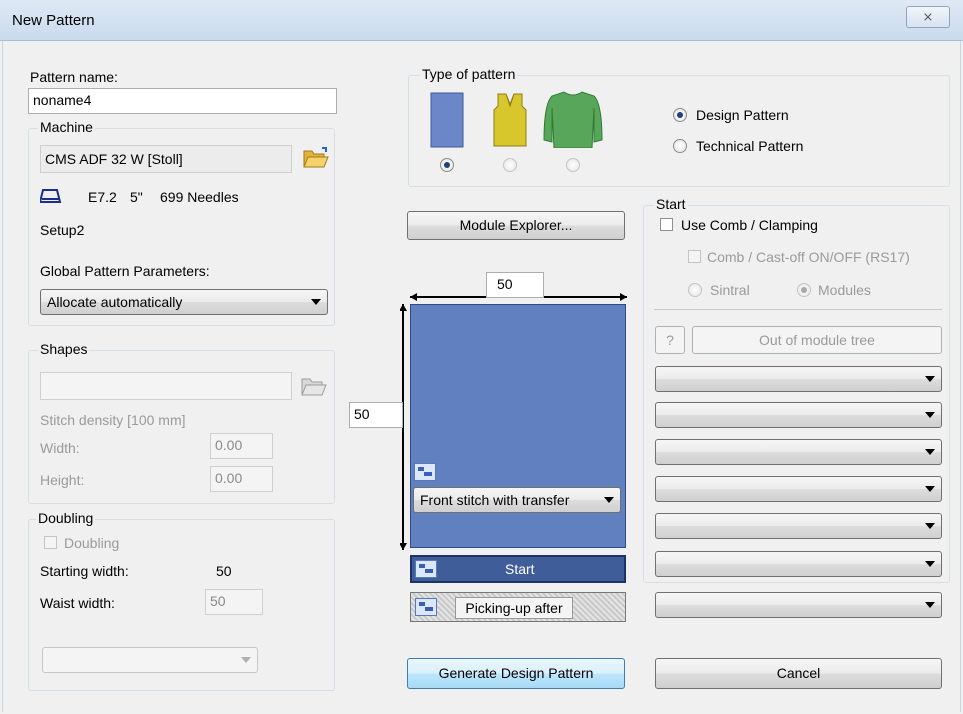 This screenshot has height=714, width=963. Describe the element at coordinates (199, 197) in the screenshot. I see `machine-needles: 699 Needles` at that location.